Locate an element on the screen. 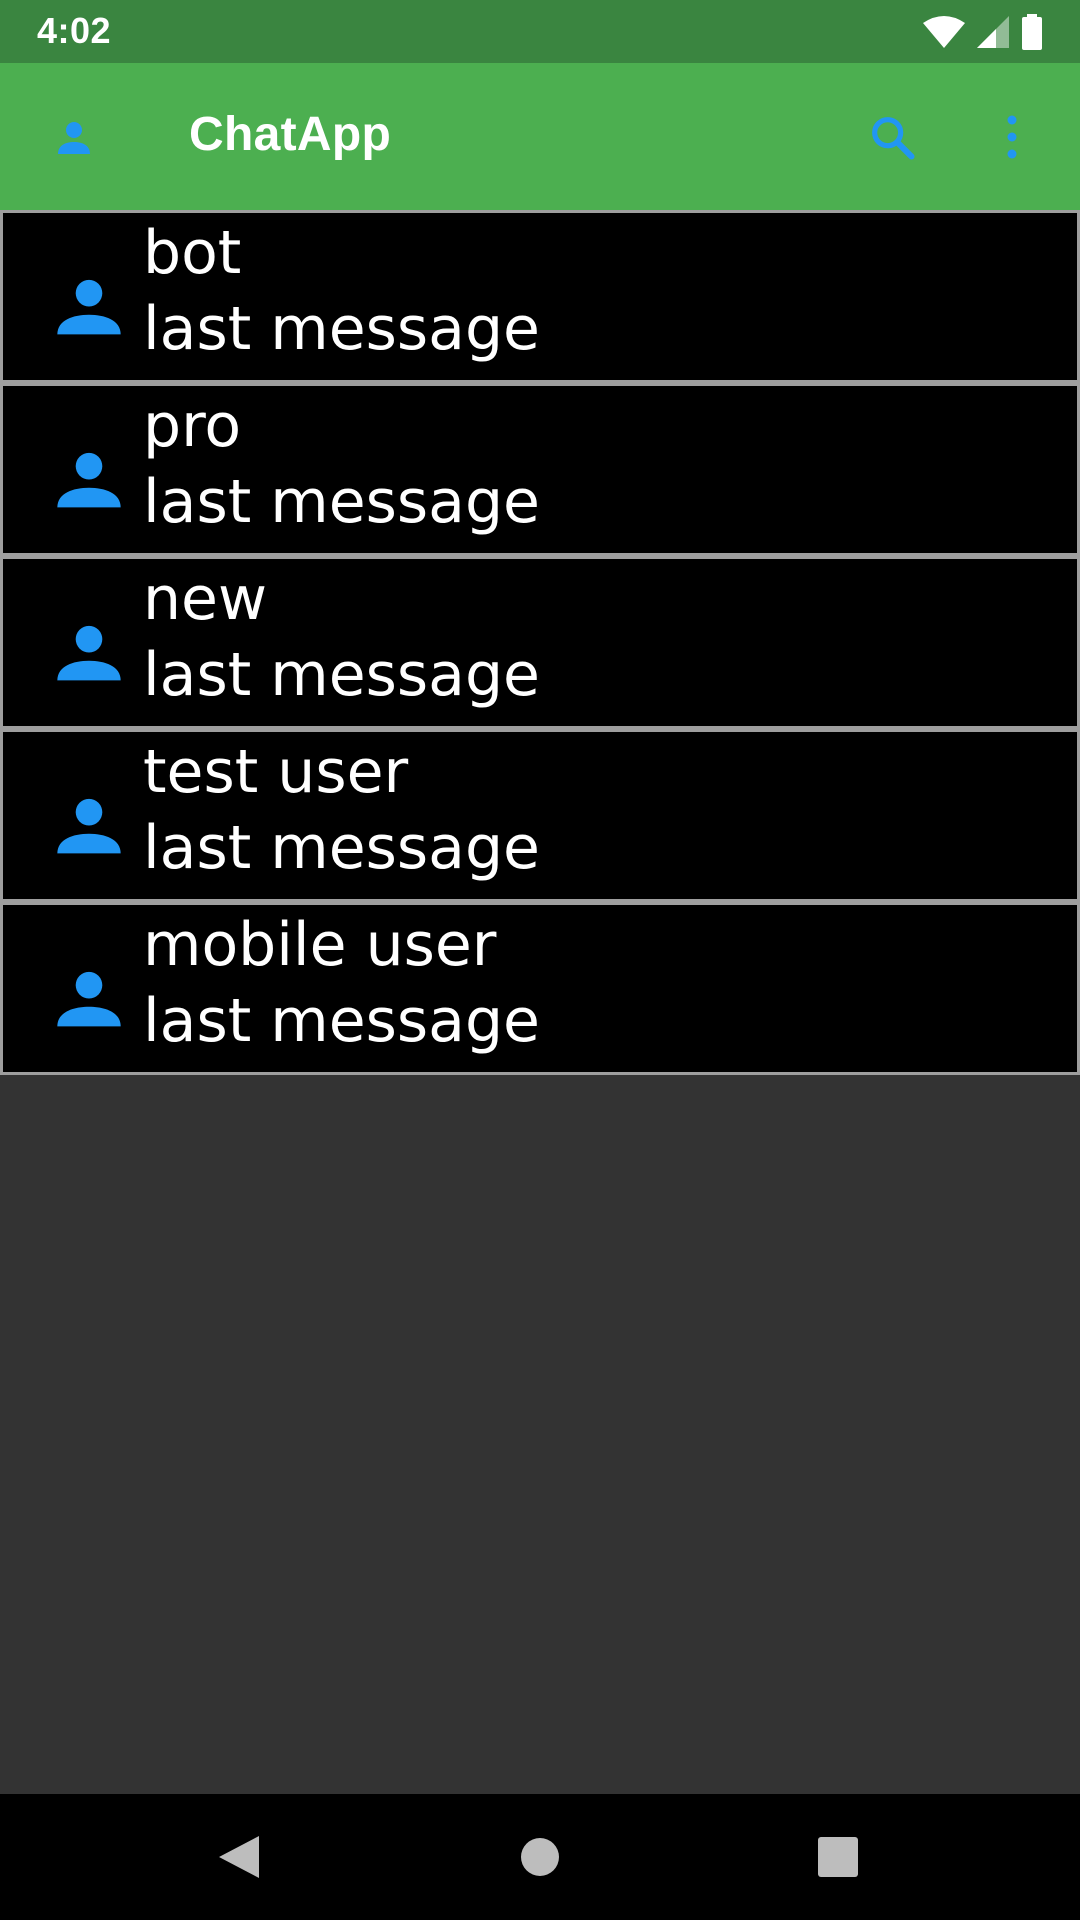 The width and height of the screenshot is (1080, 1920). chat-name: bot is located at coordinates (192, 253).